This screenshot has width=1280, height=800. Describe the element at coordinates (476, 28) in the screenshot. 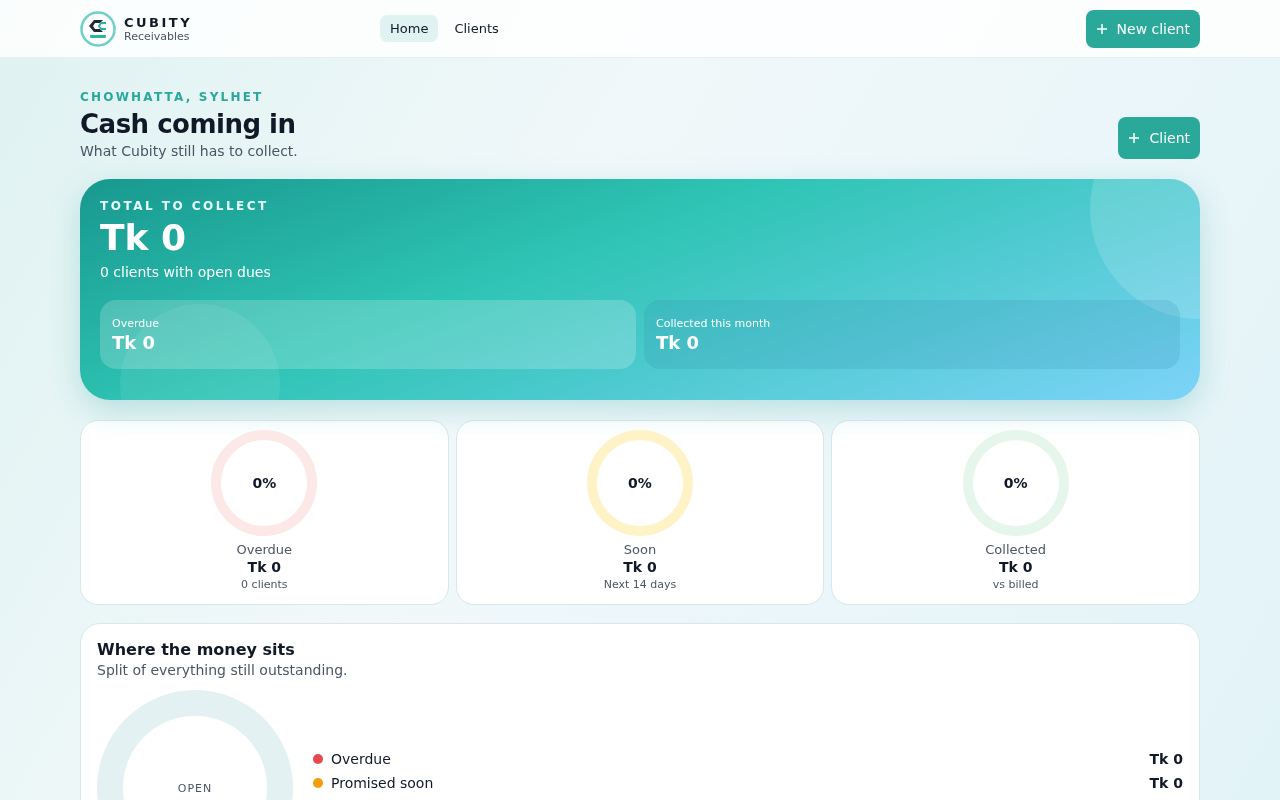

I see `nav-tab: Clients` at that location.